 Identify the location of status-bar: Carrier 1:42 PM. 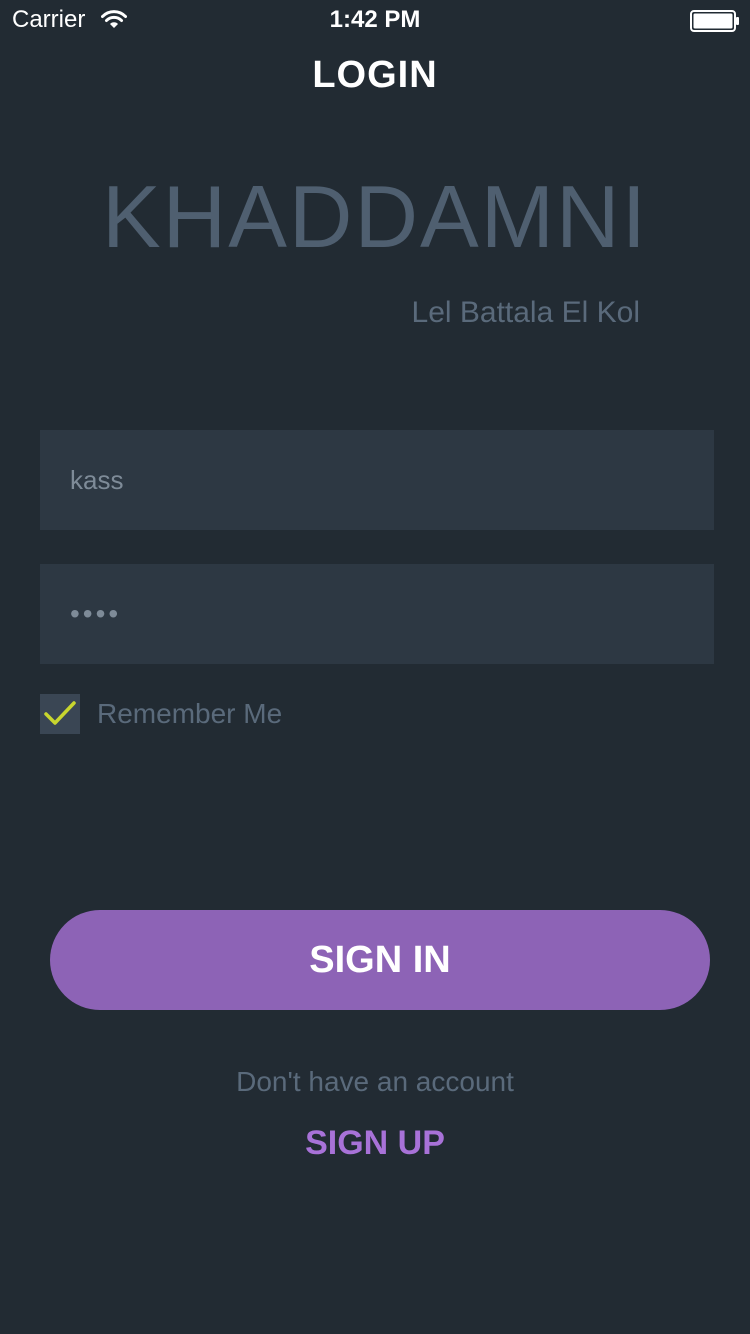
(375, 20).